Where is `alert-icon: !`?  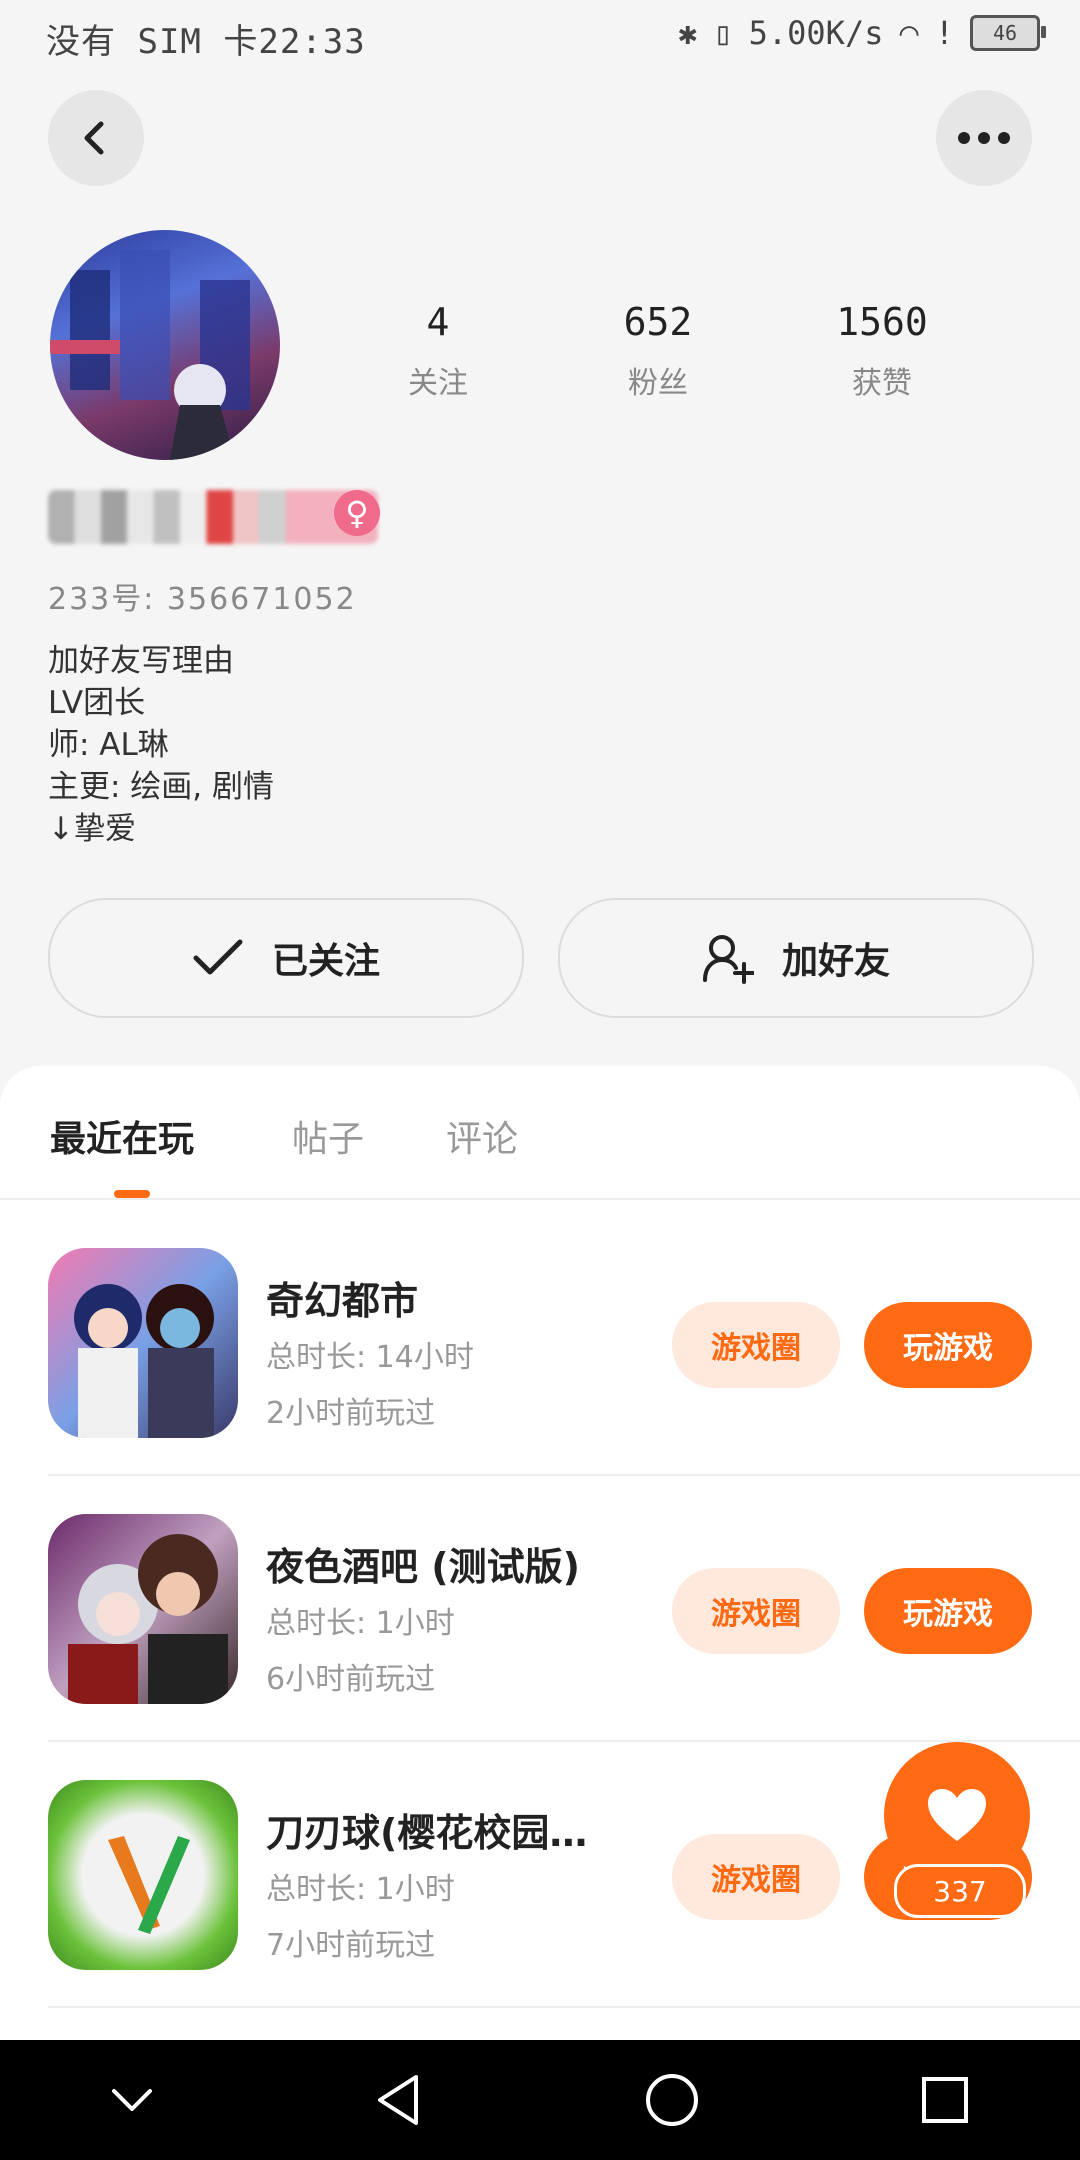 alert-icon: ! is located at coordinates (944, 33).